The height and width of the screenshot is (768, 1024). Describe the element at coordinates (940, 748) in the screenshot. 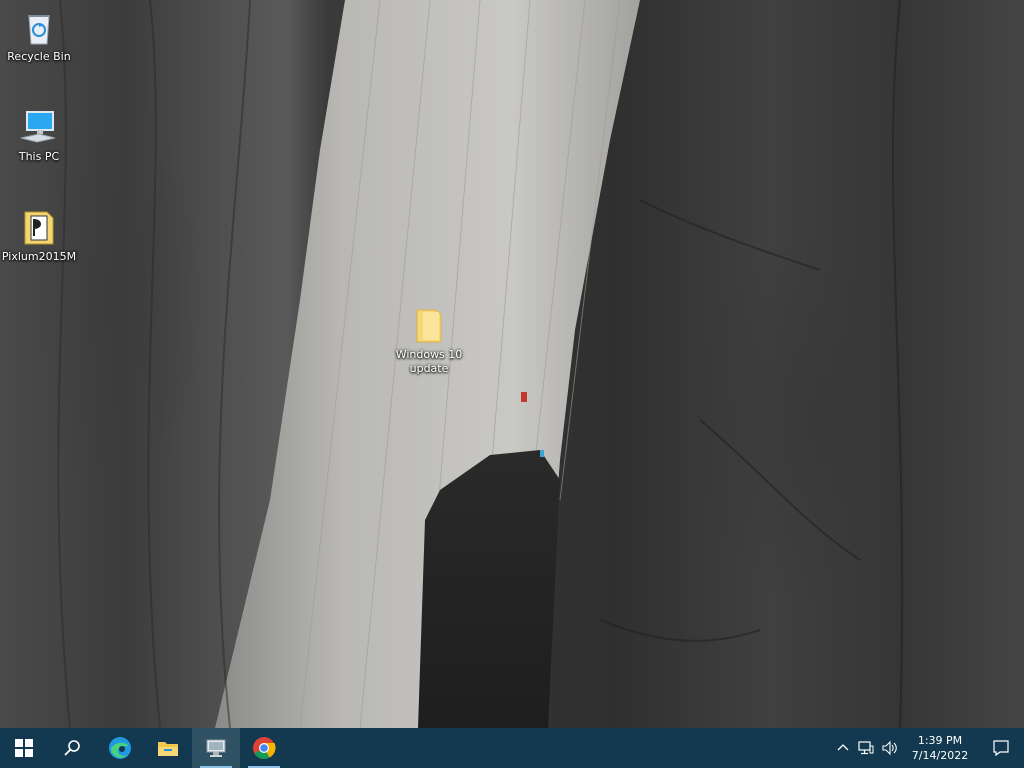

I see `clock: 1:39 PM 7/14/2022` at that location.